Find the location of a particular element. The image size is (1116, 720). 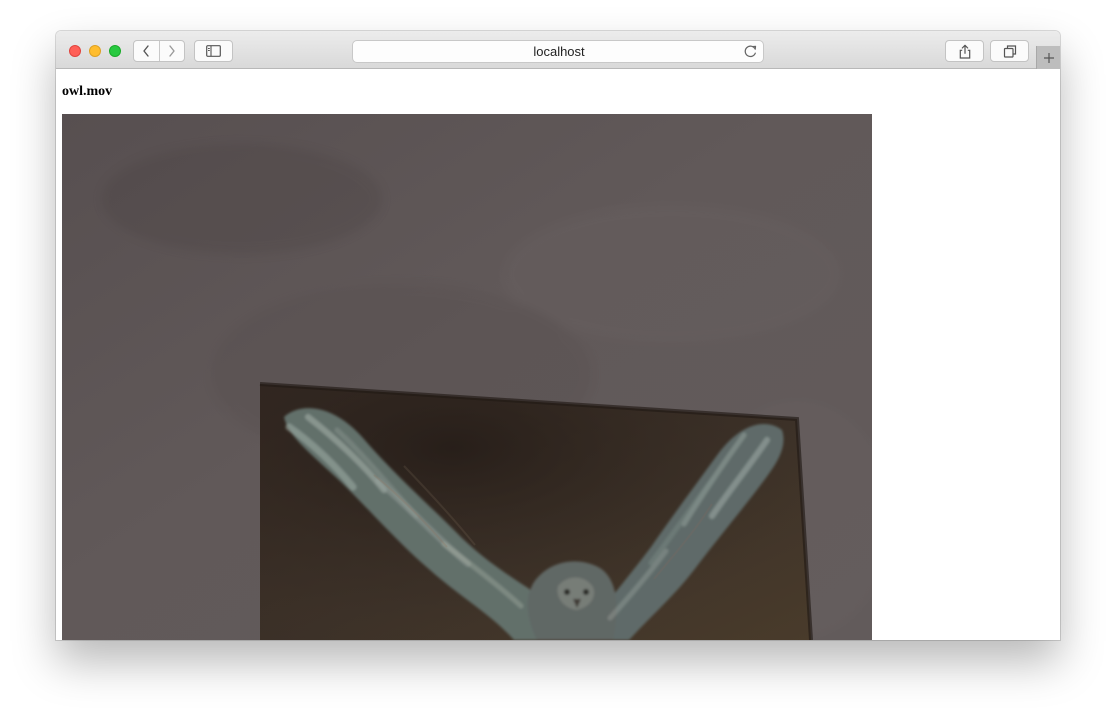

tabs-icon is located at coordinates (1009, 51).